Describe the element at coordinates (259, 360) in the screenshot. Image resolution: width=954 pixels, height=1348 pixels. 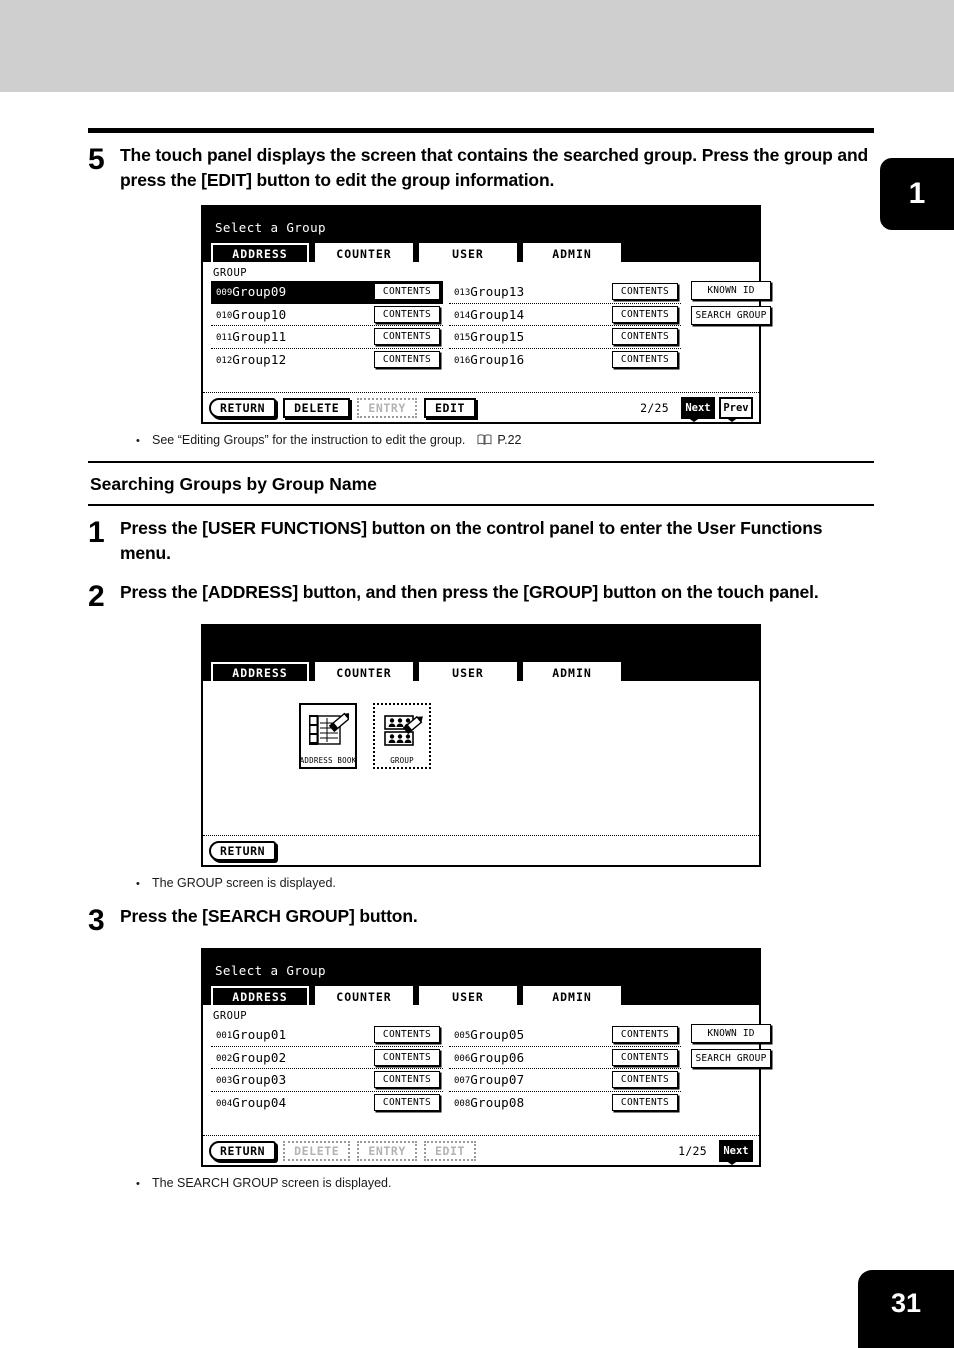
I see `group-label-text: Group12` at that location.